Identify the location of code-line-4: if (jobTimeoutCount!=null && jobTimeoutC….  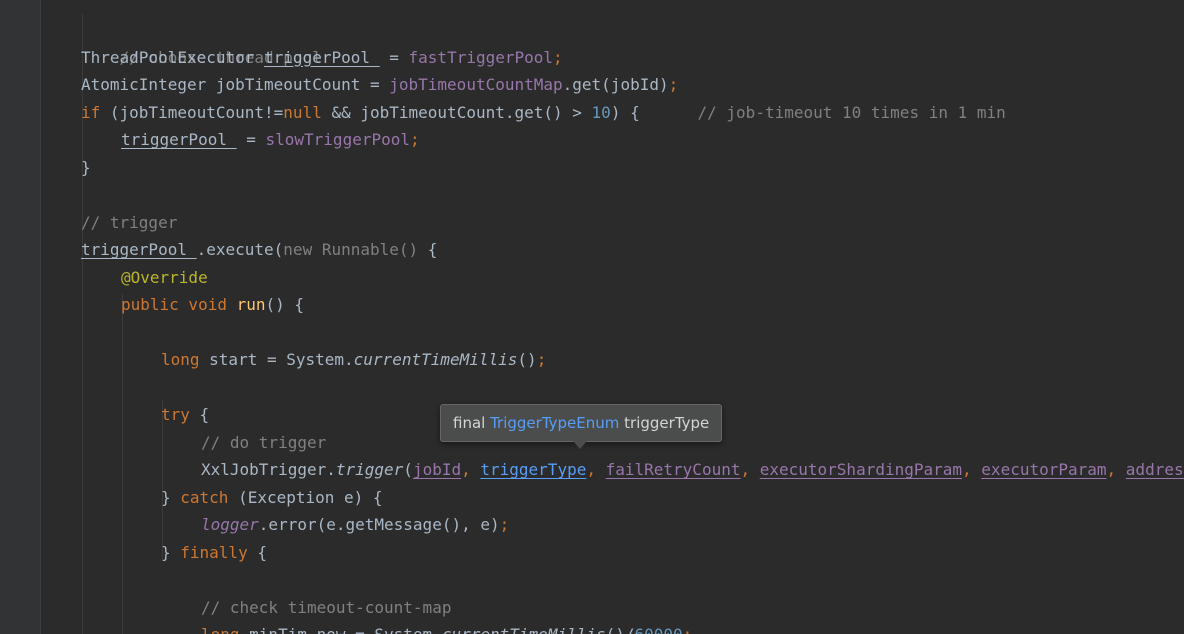
(543, 113).